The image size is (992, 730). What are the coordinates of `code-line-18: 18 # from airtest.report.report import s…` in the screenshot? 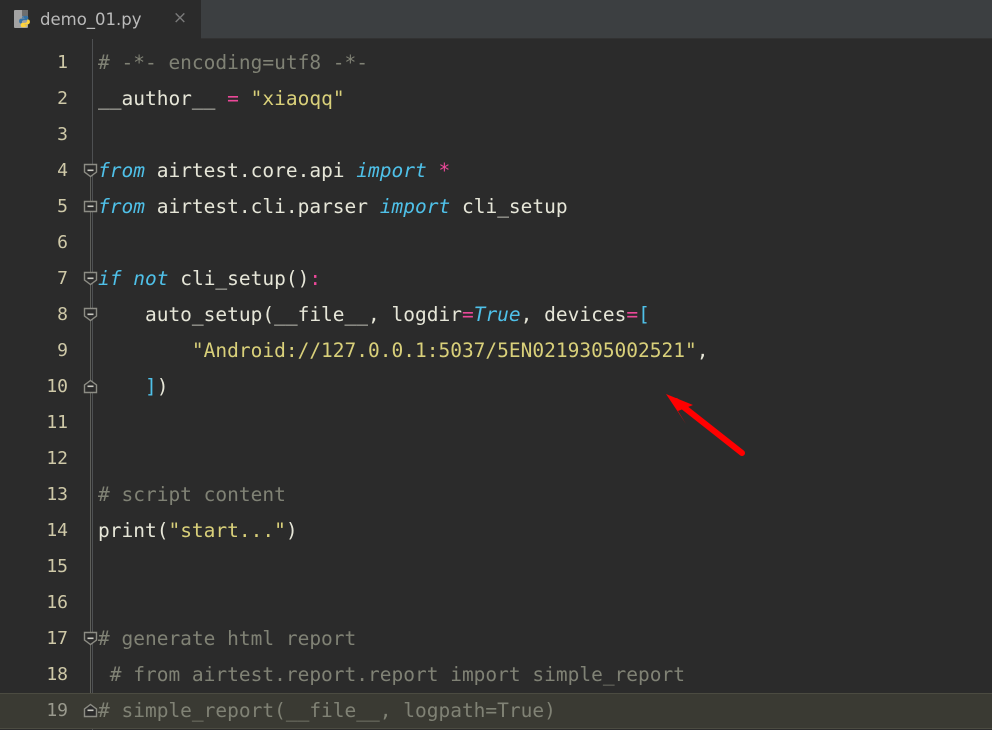 It's located at (496, 675).